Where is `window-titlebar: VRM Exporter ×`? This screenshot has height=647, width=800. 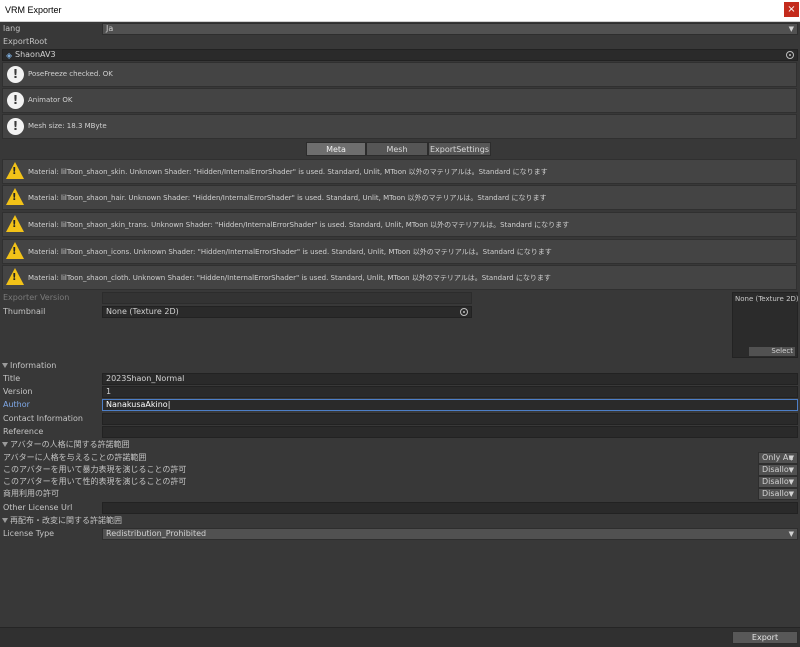 window-titlebar: VRM Exporter × is located at coordinates (400, 11).